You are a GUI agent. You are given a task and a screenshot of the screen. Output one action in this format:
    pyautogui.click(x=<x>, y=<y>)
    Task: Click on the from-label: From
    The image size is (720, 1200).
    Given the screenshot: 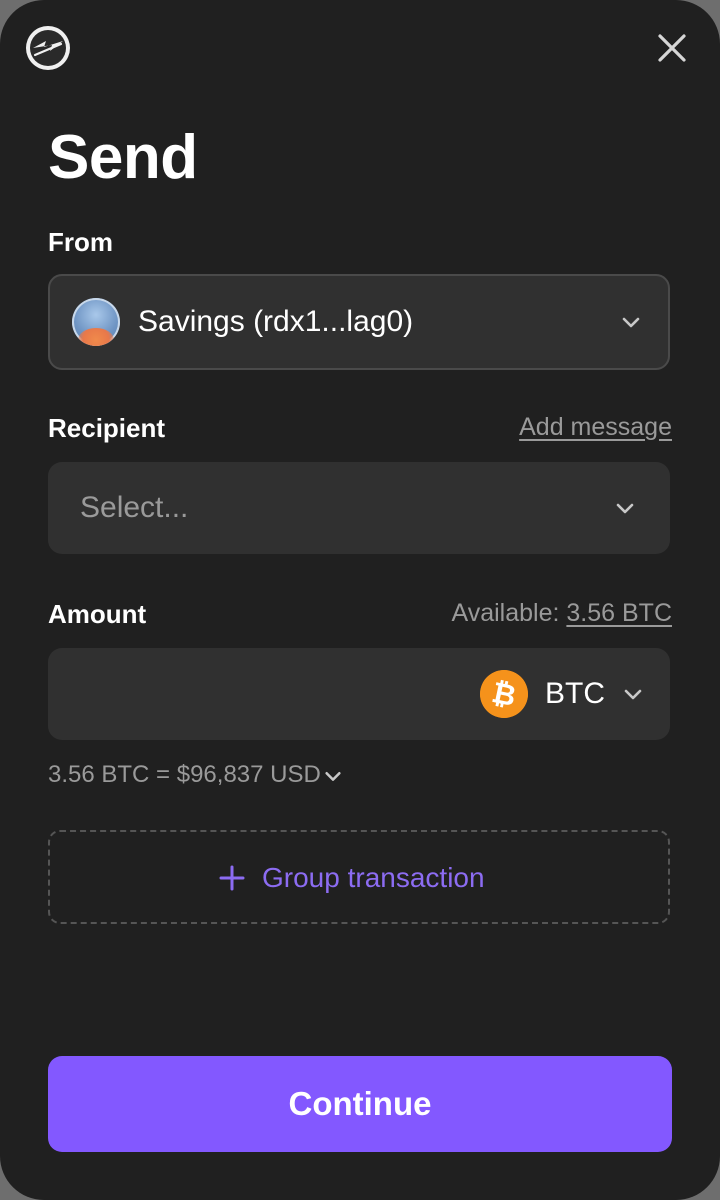 What is the action you would take?
    pyautogui.click(x=80, y=242)
    